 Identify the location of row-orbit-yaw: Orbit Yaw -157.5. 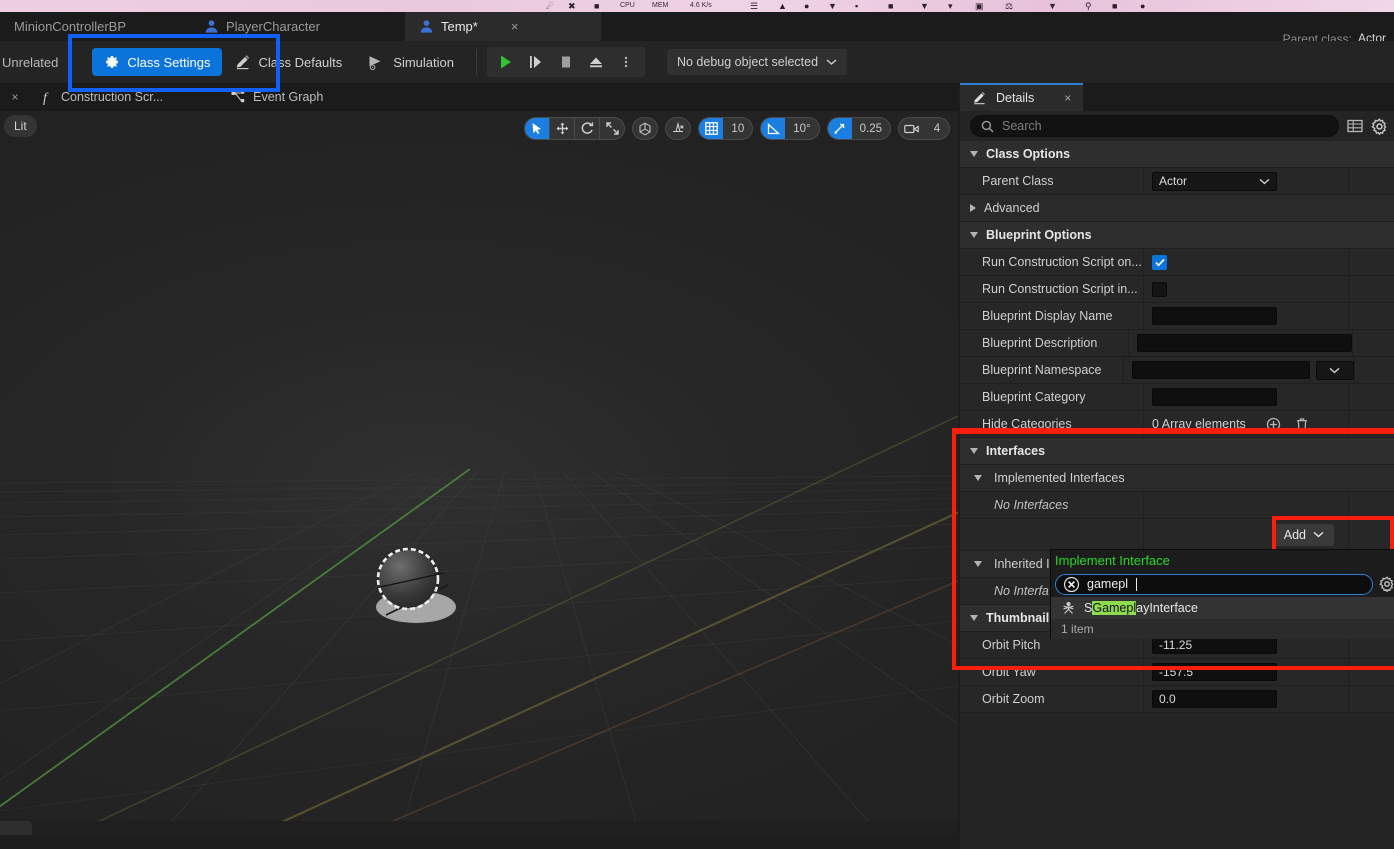
(1177, 672).